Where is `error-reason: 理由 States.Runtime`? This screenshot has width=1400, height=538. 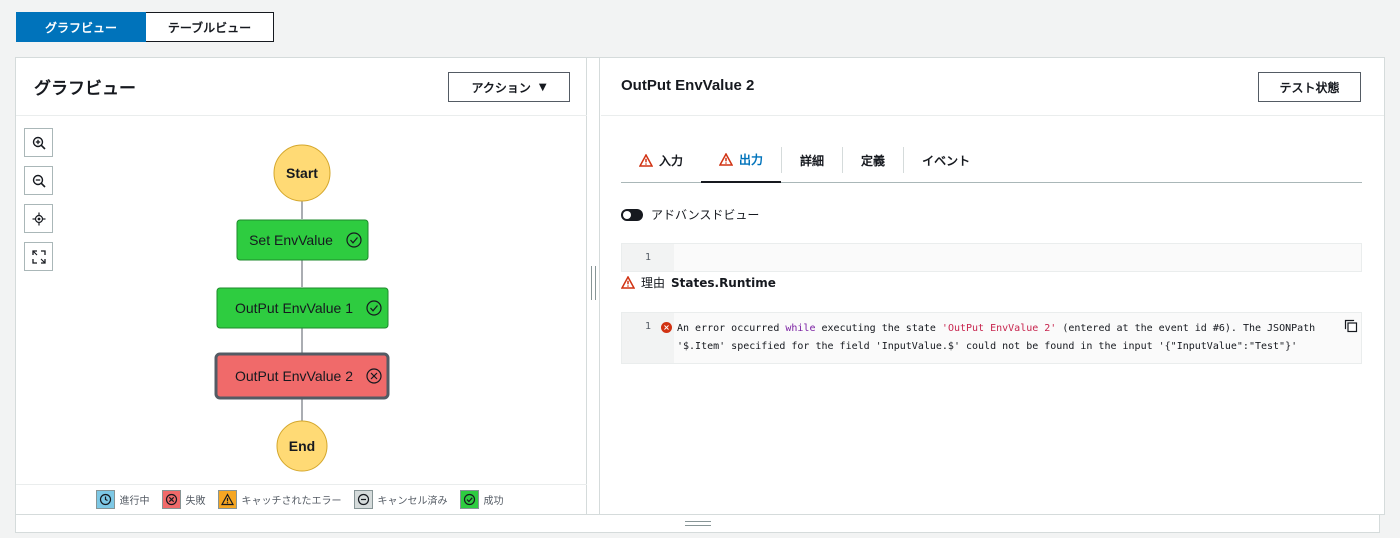 error-reason: 理由 States.Runtime is located at coordinates (698, 282).